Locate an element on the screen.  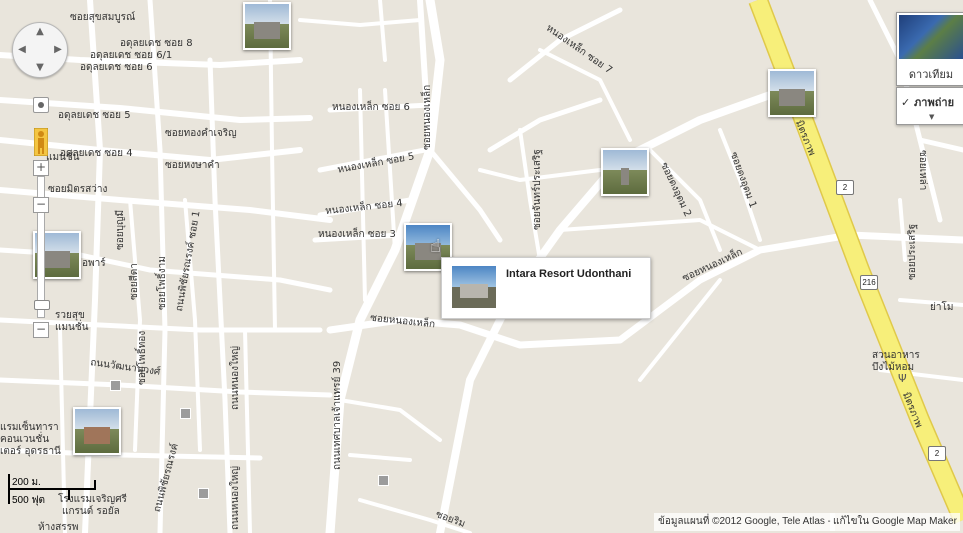
scale-imperial: 500 ฟุต is located at coordinates (29, 500).